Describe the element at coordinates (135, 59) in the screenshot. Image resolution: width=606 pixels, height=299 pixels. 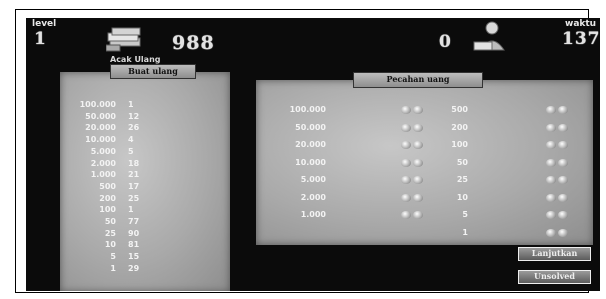
I see `reshuffle-label: Acak Ulang` at that location.